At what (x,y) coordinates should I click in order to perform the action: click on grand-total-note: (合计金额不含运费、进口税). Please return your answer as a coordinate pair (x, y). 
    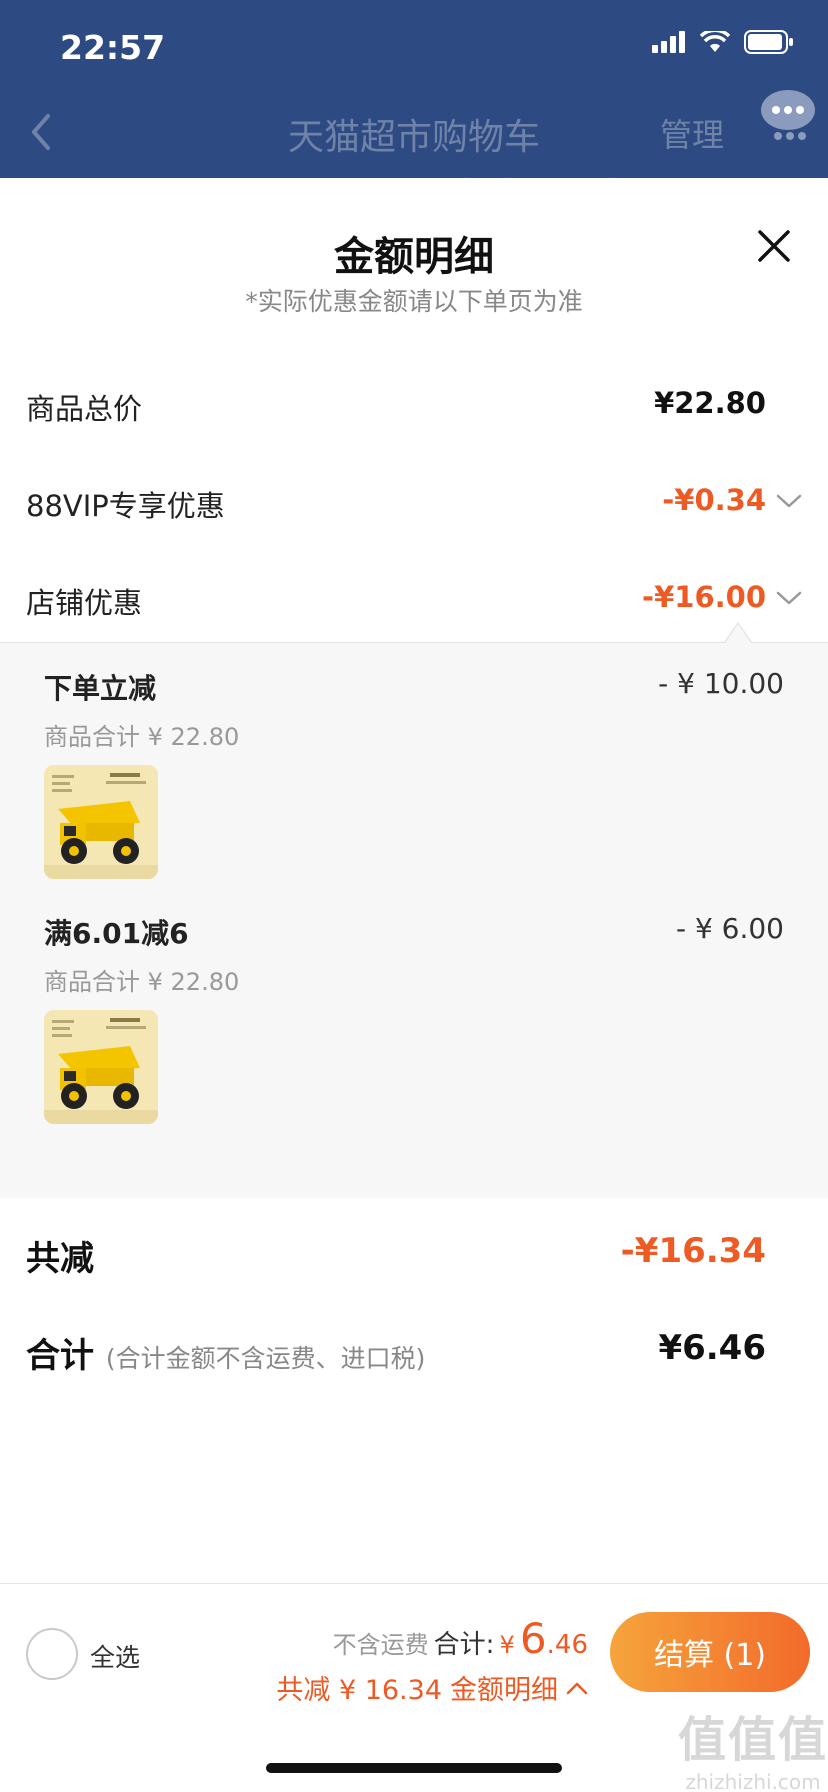
    Looking at the image, I should click on (265, 1358).